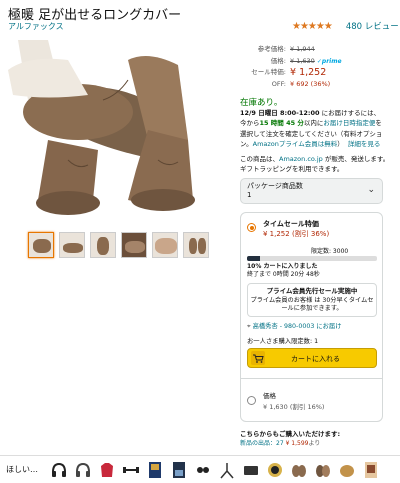 The width and height of the screenshot is (400, 483). What do you see at coordinates (283, 274) in the screenshot?
I see `deal-countdown: 終了まで 0時間 20分 48秒` at bounding box center [283, 274].